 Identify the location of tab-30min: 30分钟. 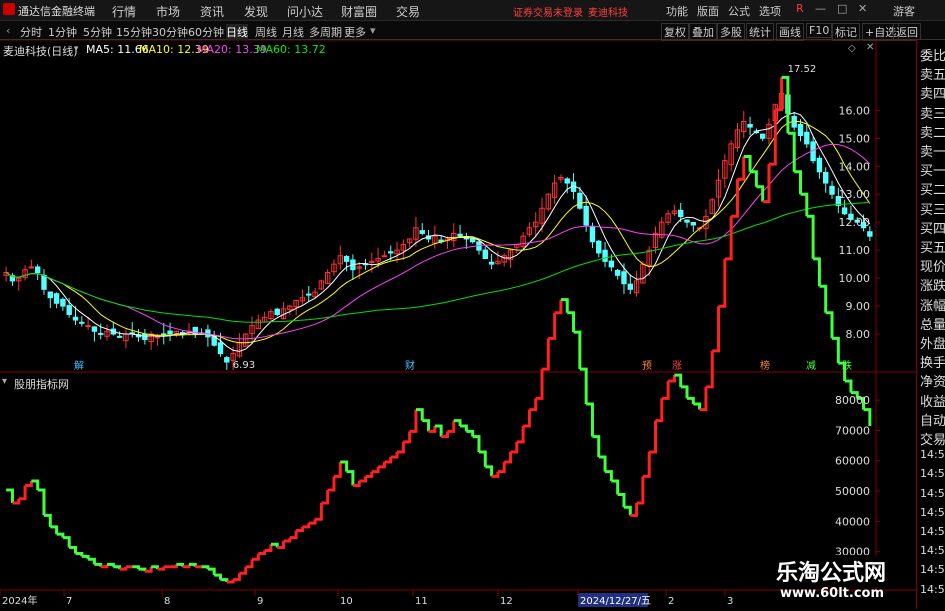
(170, 32).